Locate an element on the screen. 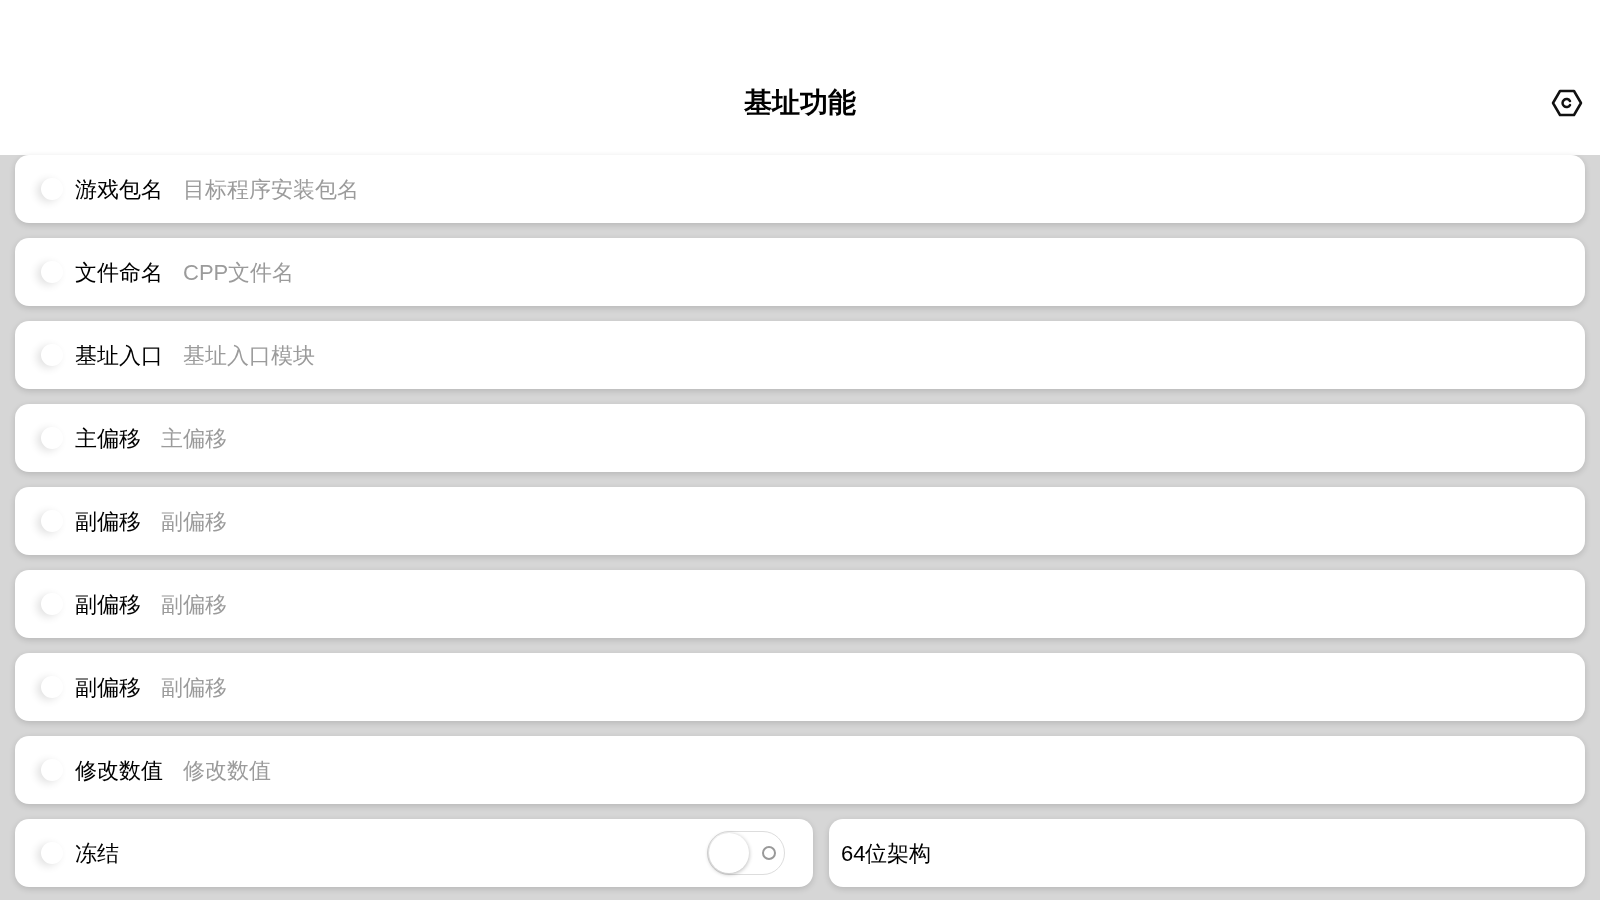 This screenshot has width=1600, height=900. input-row: 基址入口 基址入口模块 is located at coordinates (800, 355).